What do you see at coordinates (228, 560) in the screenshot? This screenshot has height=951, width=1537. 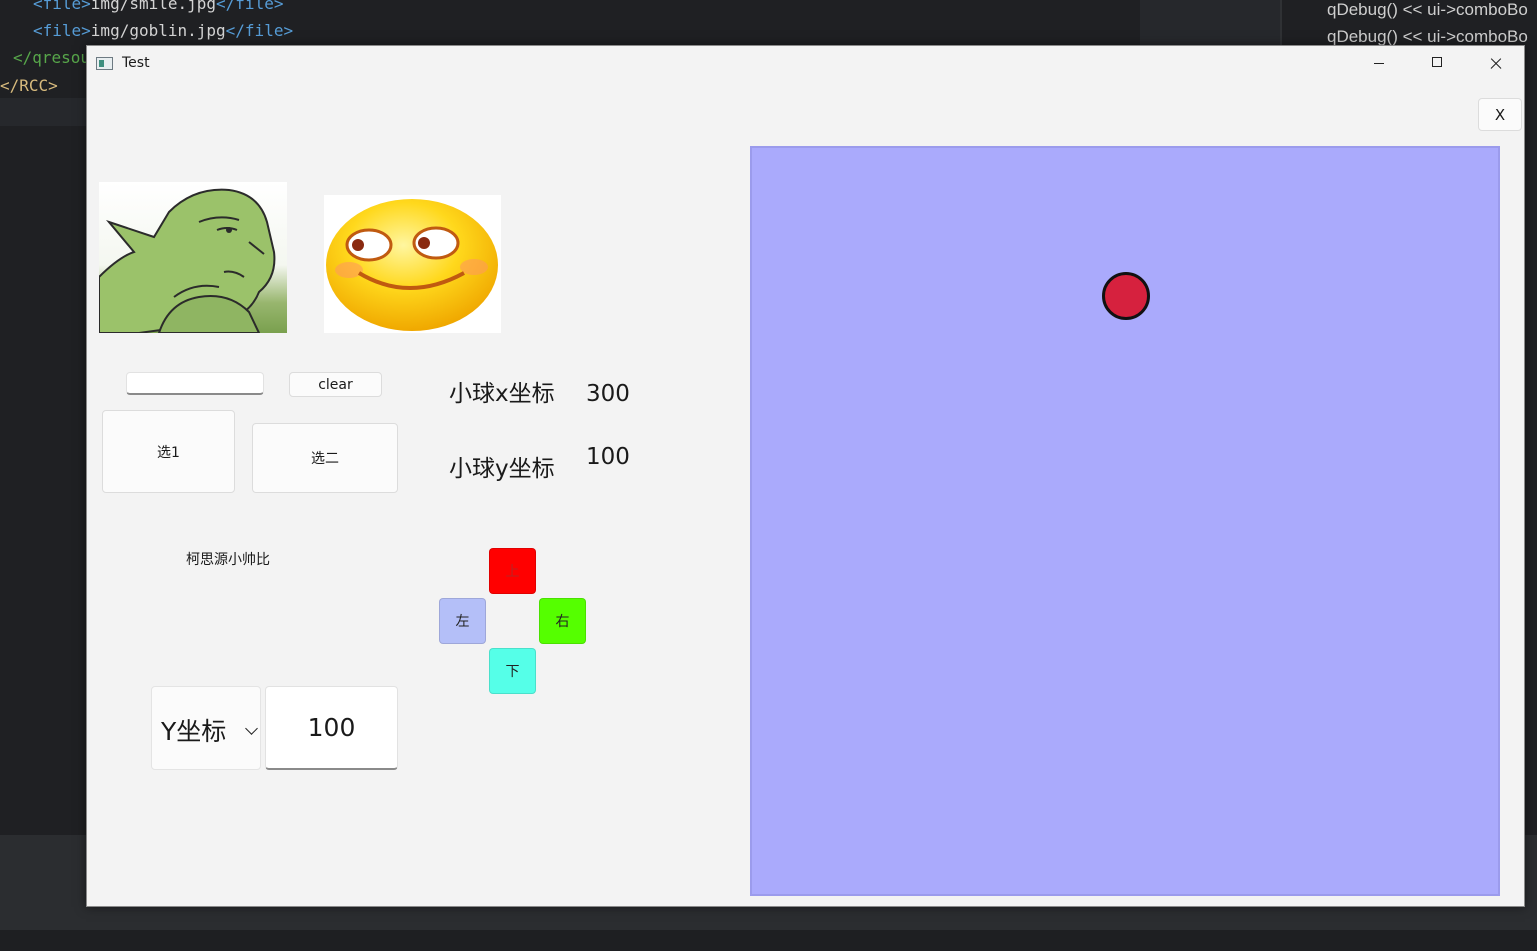 I see `name-label: 柯思源小帅比` at bounding box center [228, 560].